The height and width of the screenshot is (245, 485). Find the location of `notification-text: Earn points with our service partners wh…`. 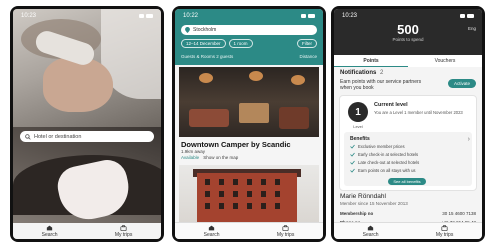

notification-text: Earn points with our service partners wh… is located at coordinates (381, 85).